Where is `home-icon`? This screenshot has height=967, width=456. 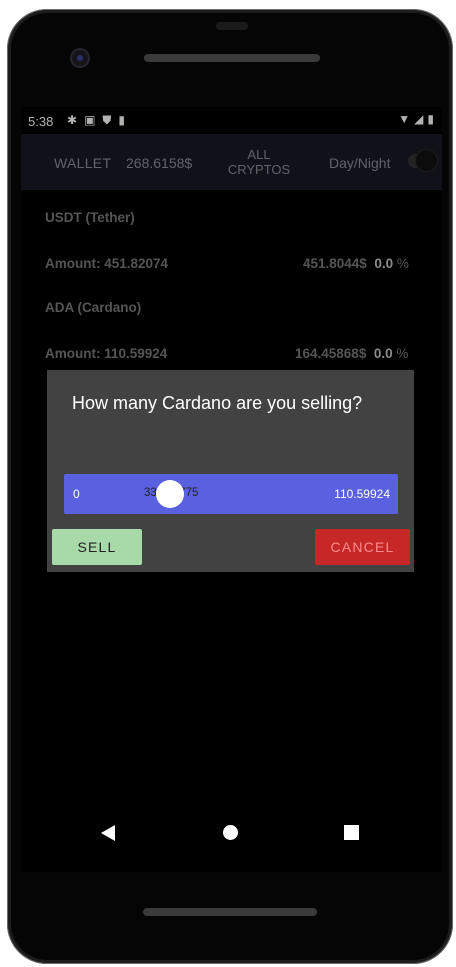 home-icon is located at coordinates (230, 832).